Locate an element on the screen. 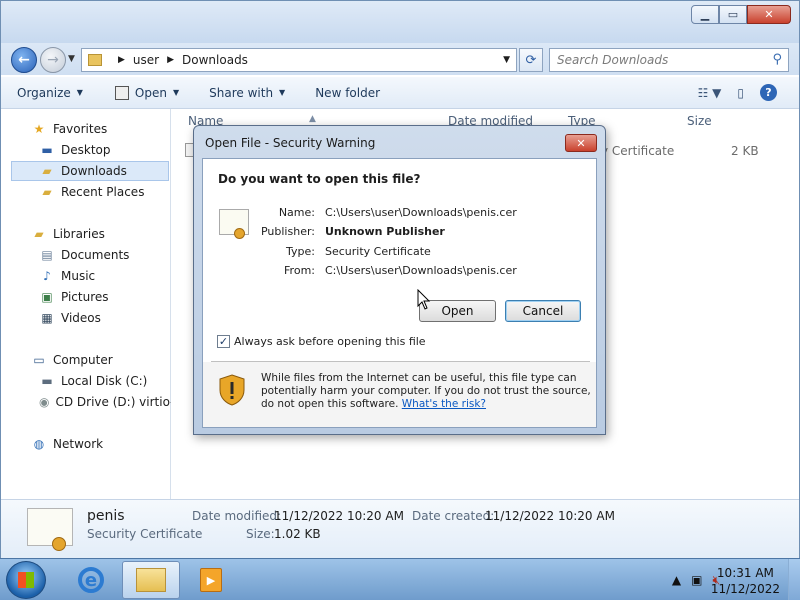 The width and height of the screenshot is (800, 600). new-folder-button: New folder is located at coordinates (347, 93).